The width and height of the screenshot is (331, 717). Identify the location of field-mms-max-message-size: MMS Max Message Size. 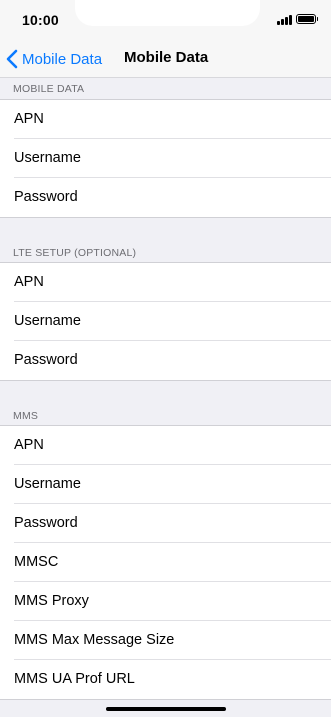
(165, 640).